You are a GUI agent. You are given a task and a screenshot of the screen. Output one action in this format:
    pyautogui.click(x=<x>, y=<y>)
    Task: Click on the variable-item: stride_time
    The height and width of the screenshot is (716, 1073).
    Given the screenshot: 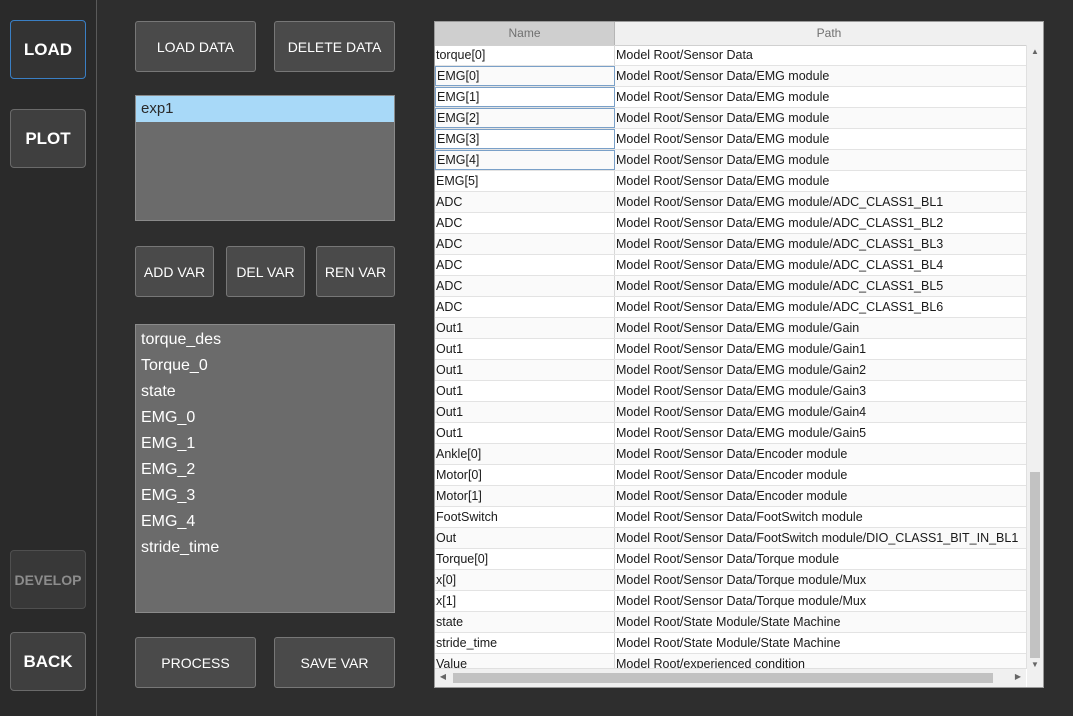 What is the action you would take?
    pyautogui.click(x=265, y=548)
    